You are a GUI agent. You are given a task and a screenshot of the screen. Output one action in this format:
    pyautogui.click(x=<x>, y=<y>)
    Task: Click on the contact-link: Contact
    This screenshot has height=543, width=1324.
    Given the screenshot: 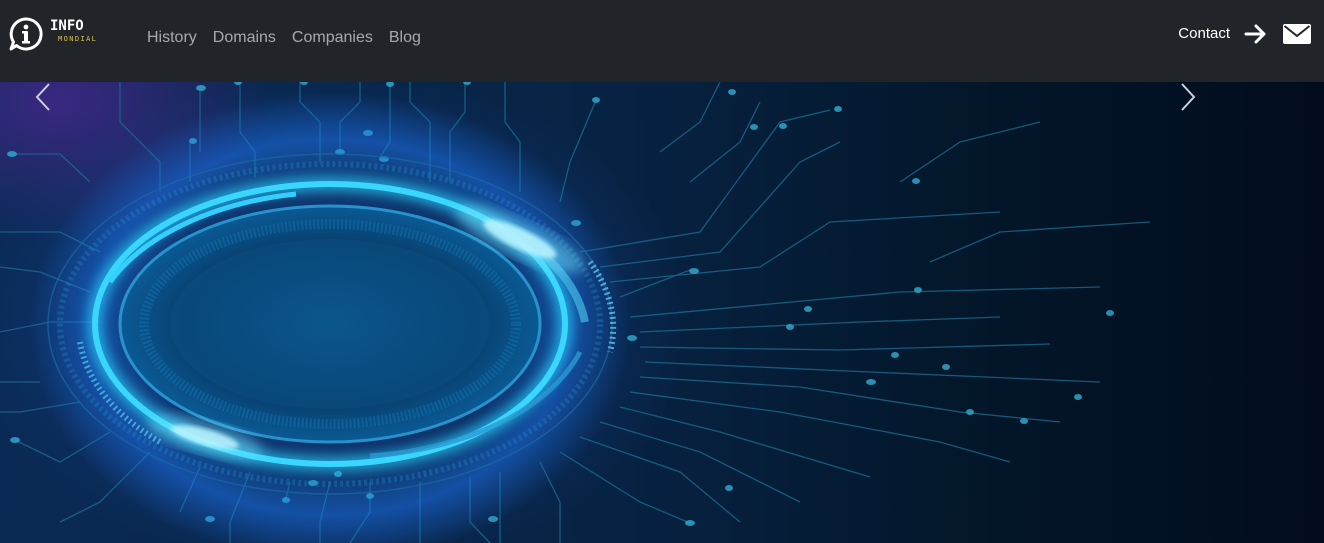 What is the action you would take?
    pyautogui.click(x=1204, y=34)
    